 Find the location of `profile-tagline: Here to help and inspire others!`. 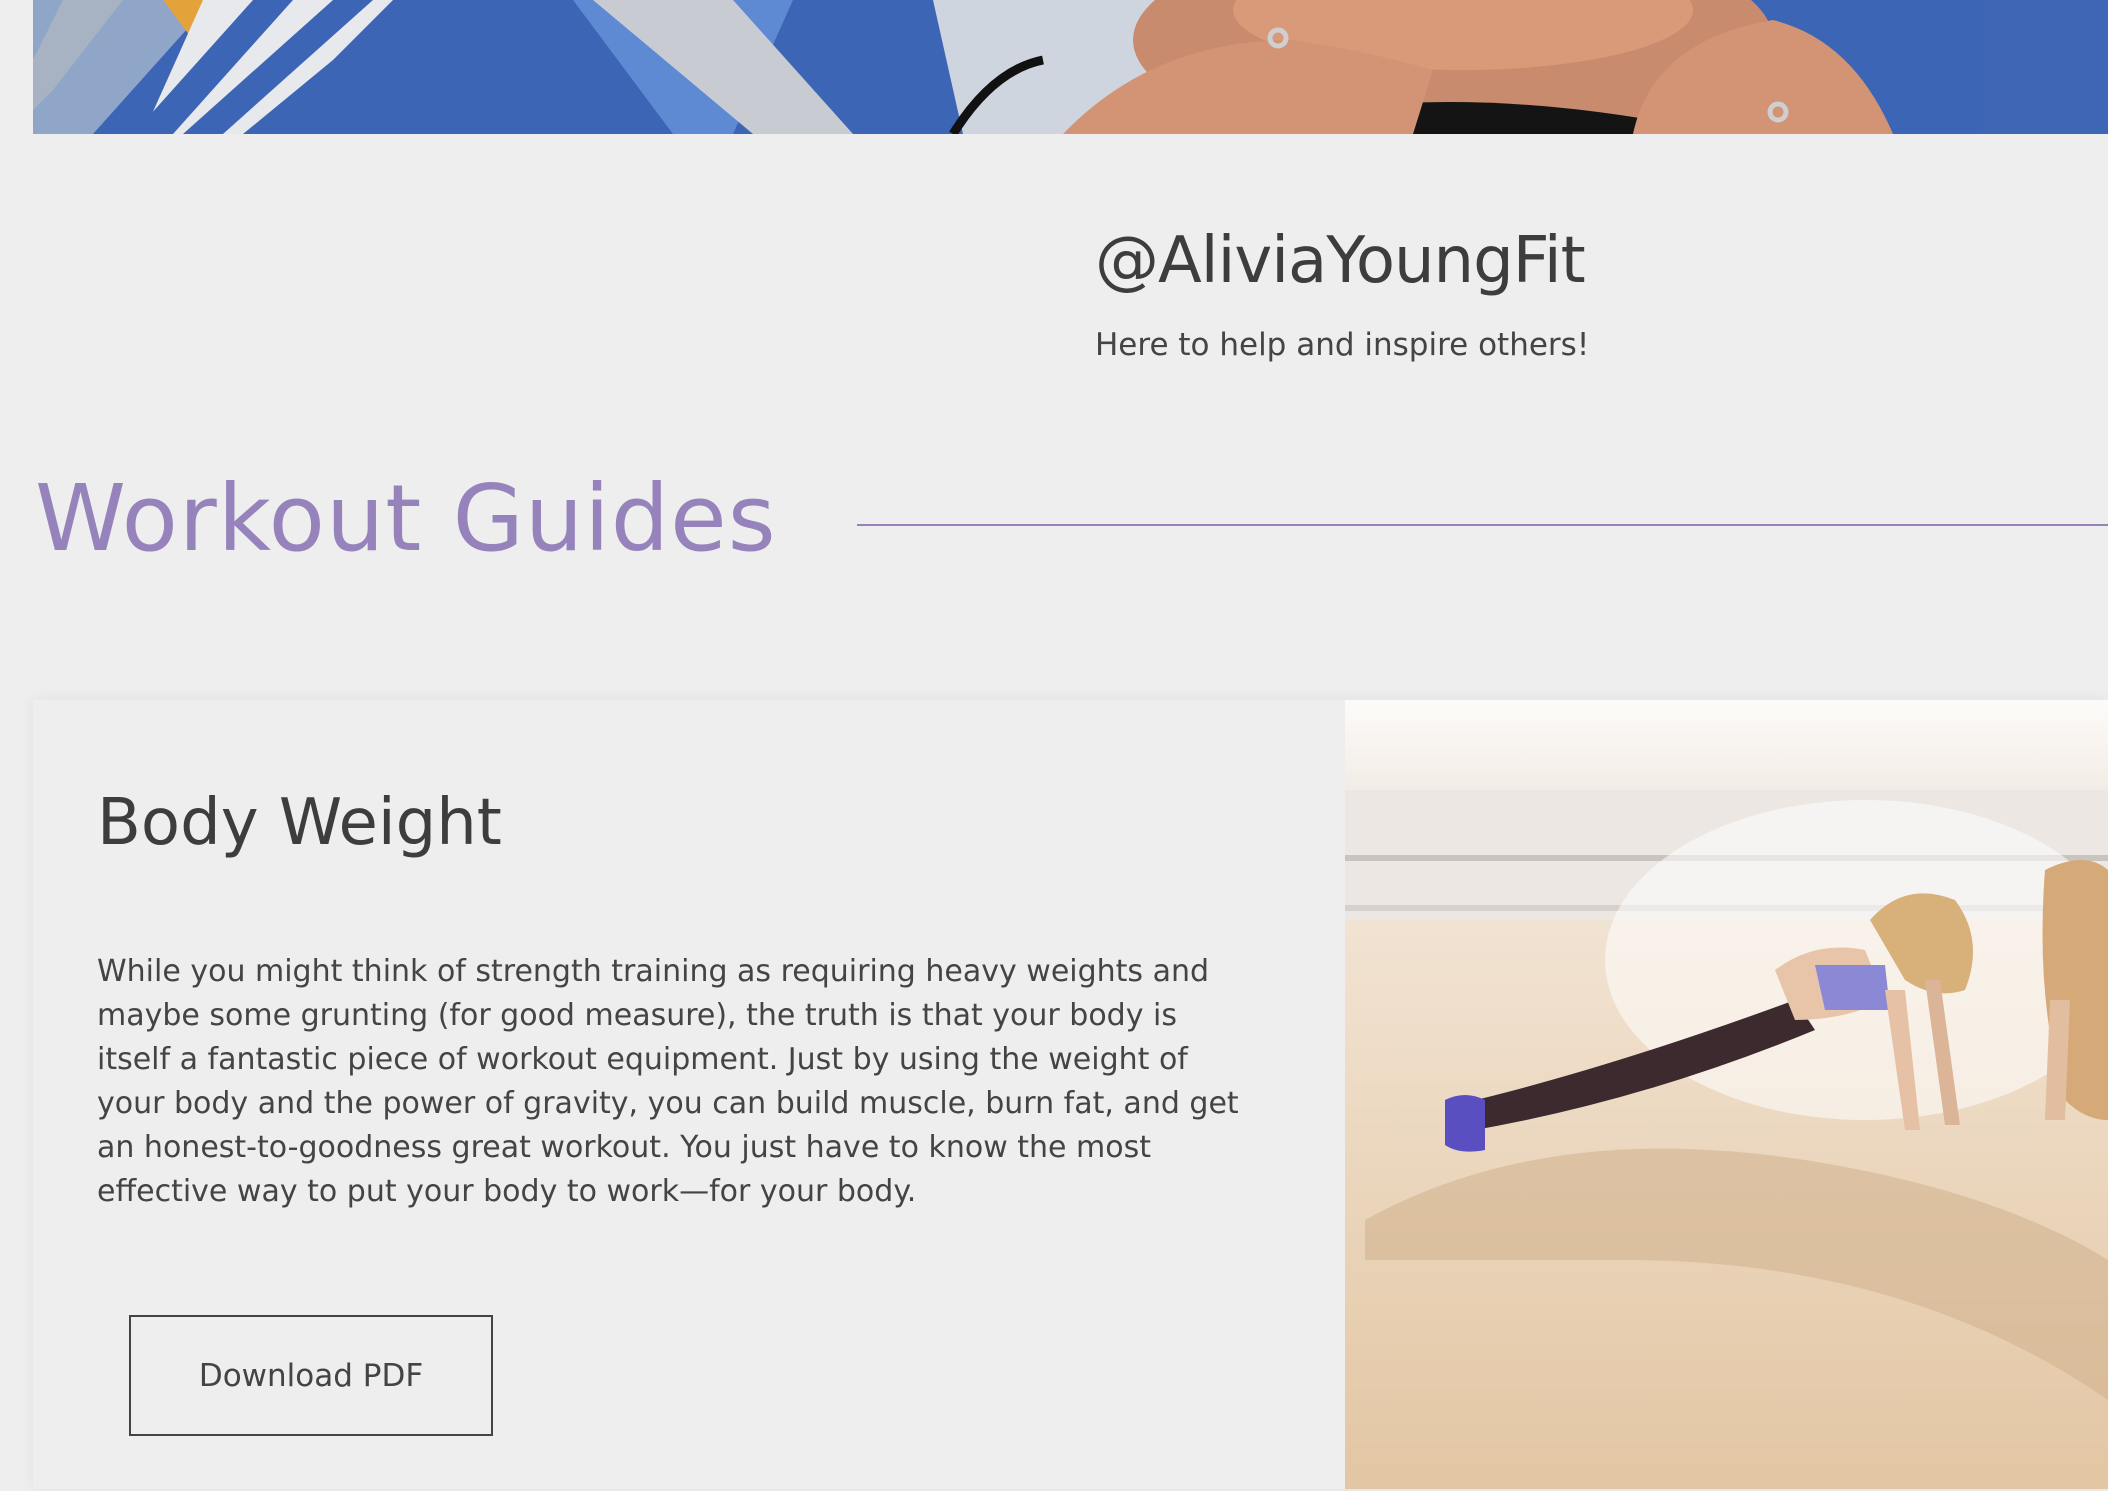

profile-tagline: Here to help and inspire others! is located at coordinates (1342, 345).